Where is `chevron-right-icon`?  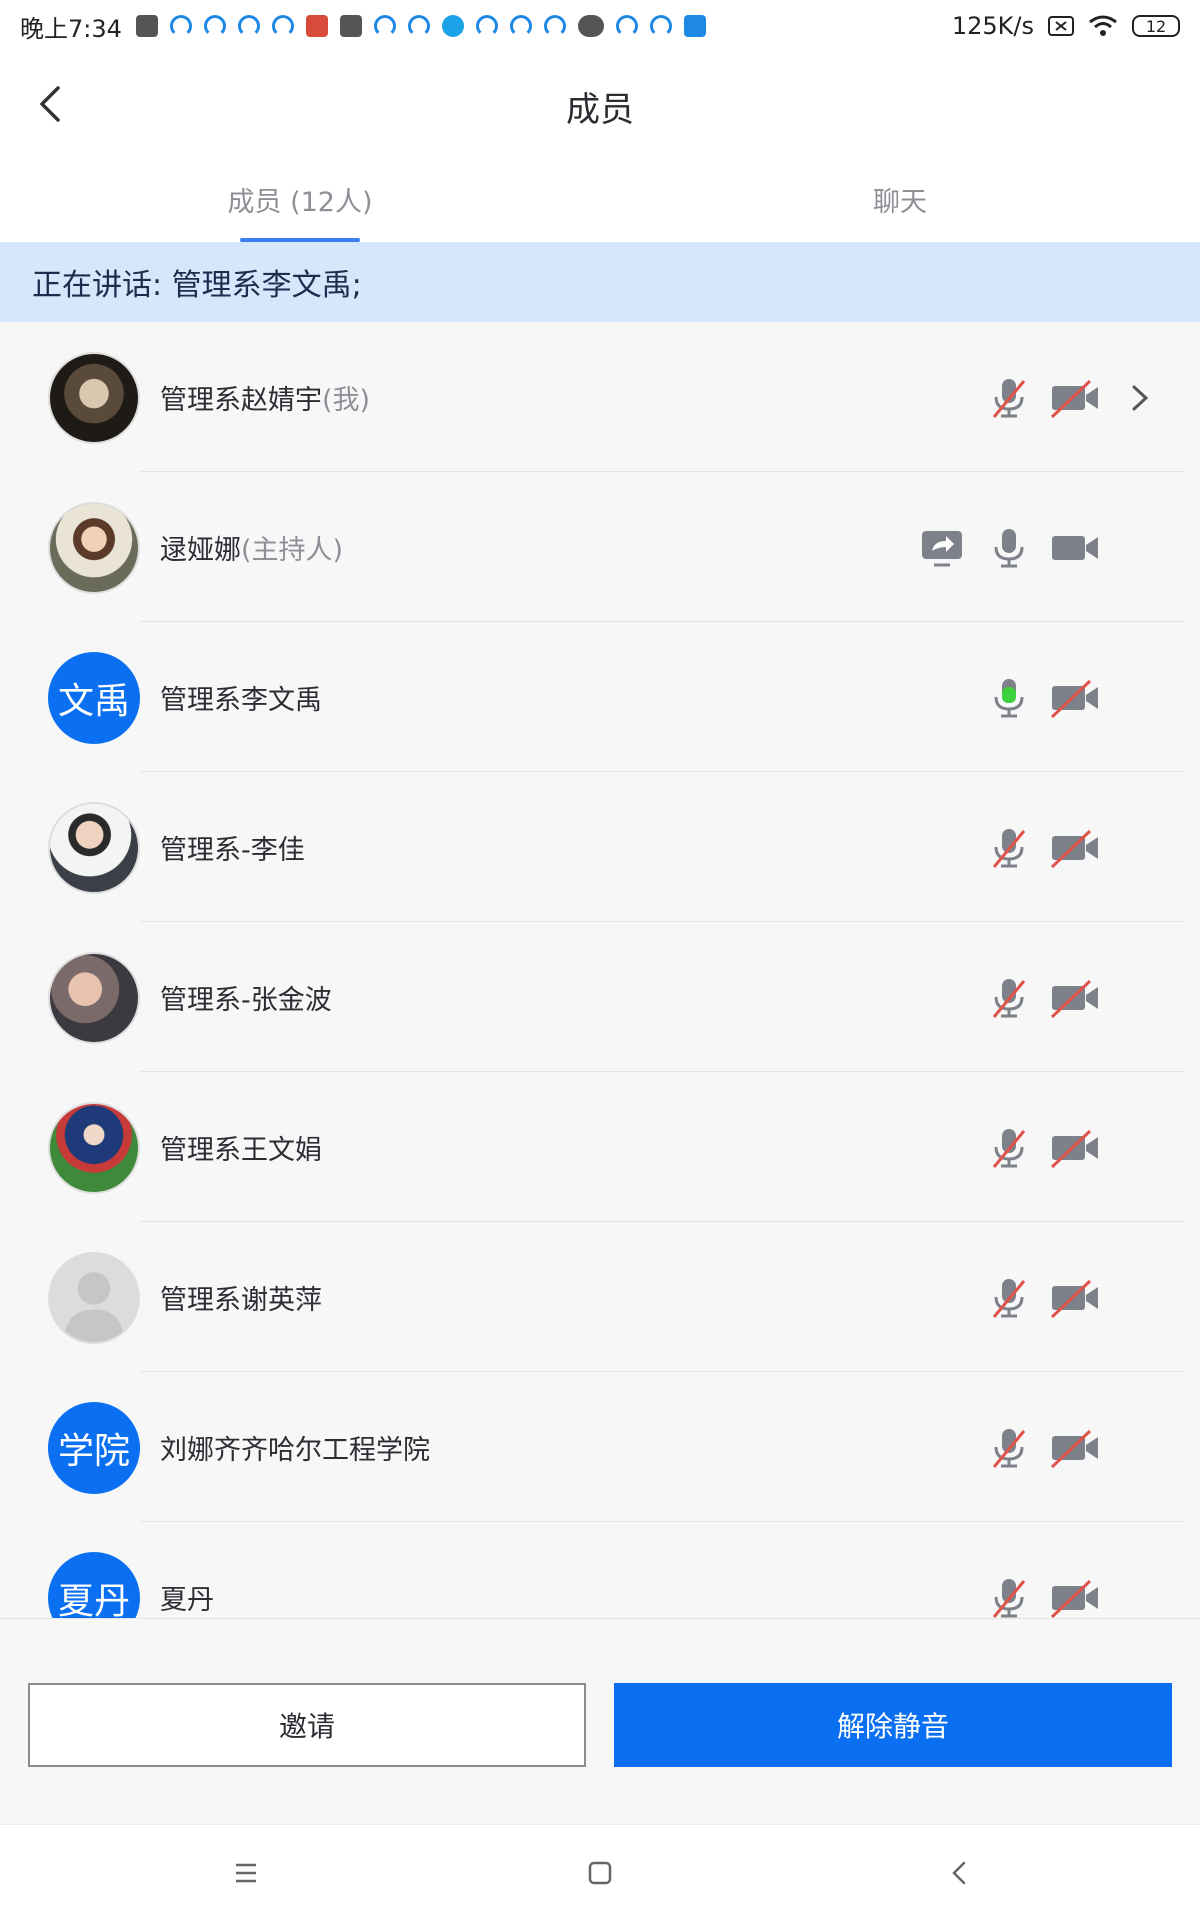
chevron-right-icon is located at coordinates (1140, 398).